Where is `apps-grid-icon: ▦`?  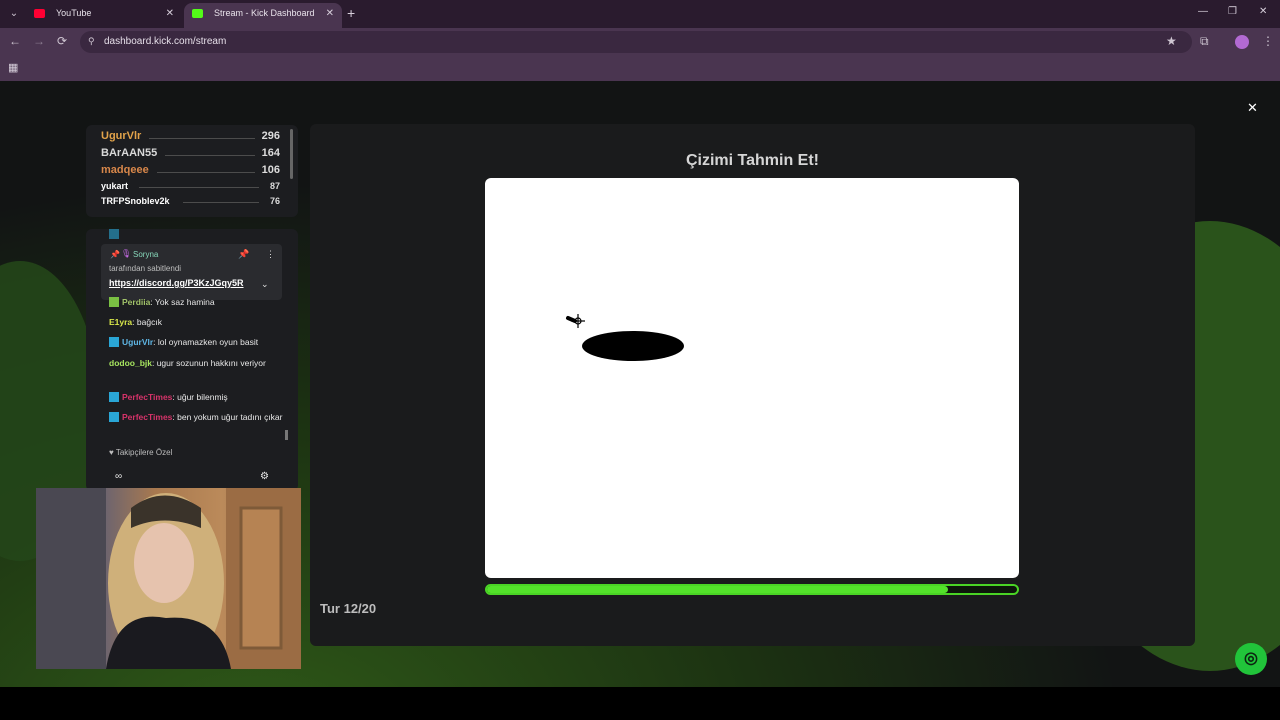 apps-grid-icon: ▦ is located at coordinates (13, 67).